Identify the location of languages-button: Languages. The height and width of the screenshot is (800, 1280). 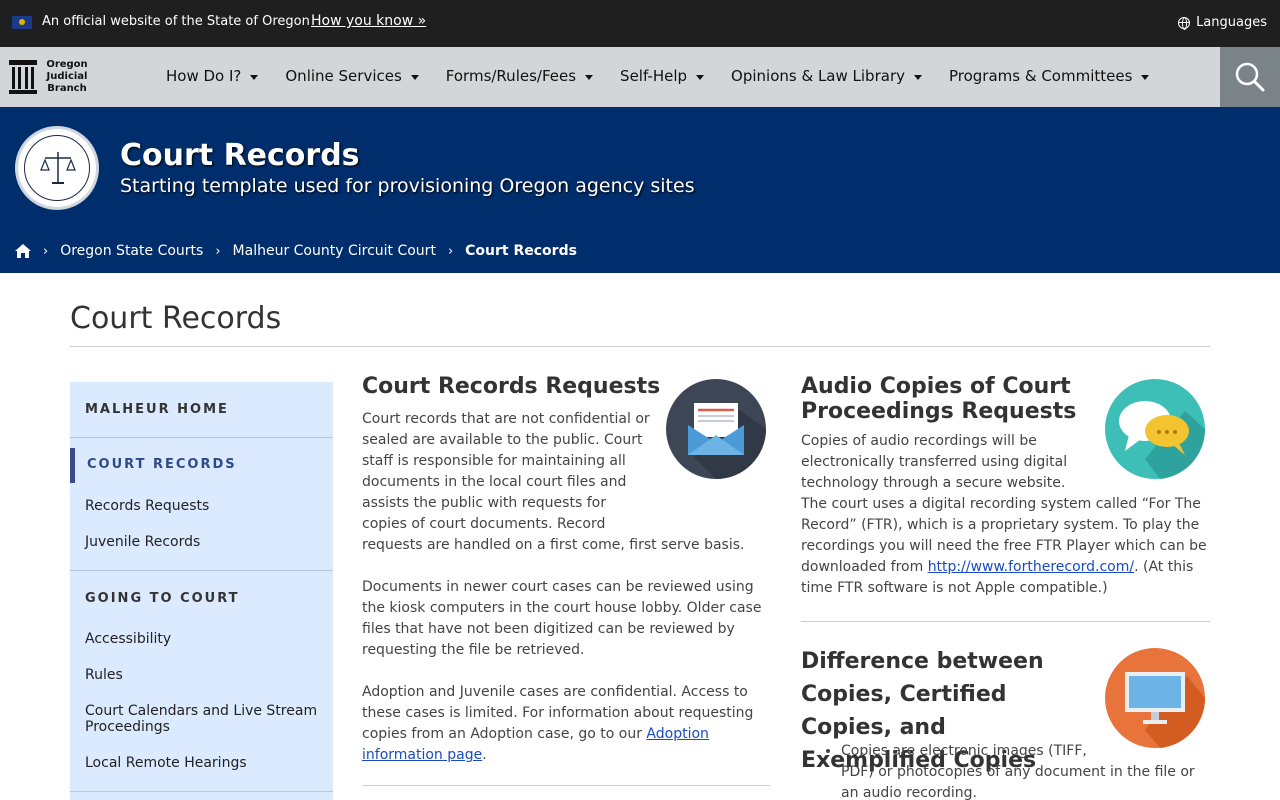
(1222, 22).